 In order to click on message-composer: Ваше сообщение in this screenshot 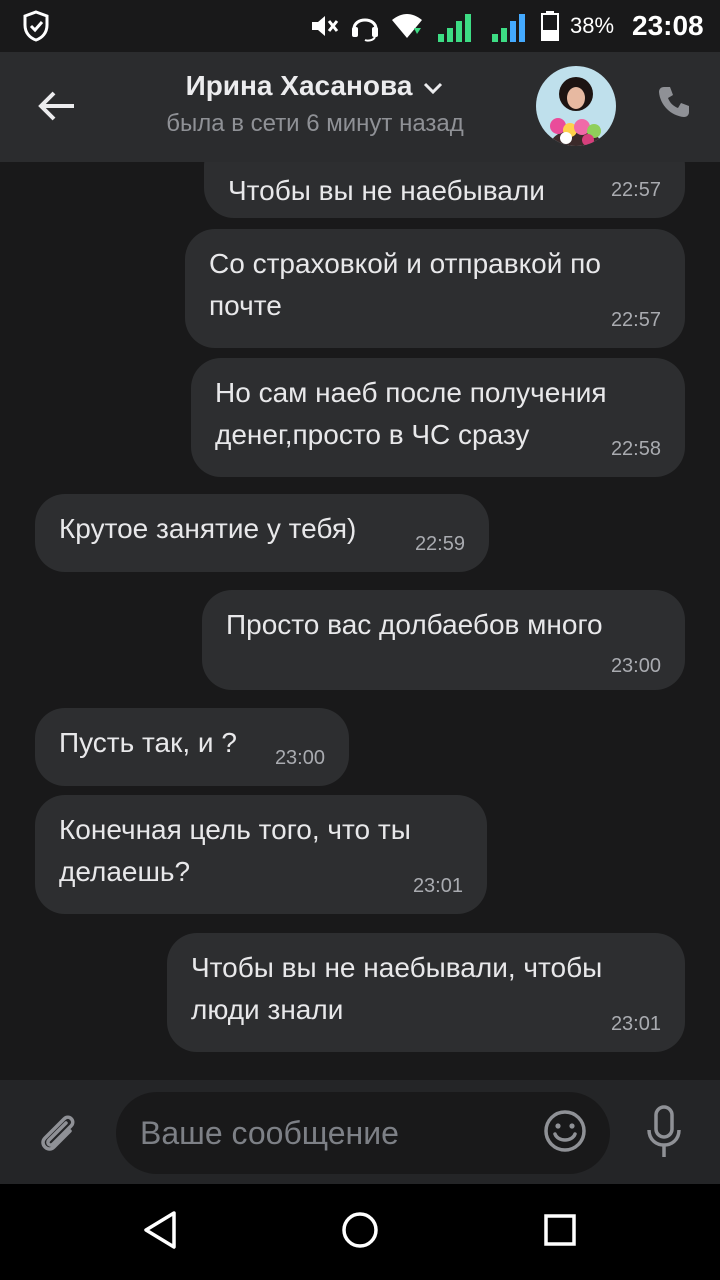, I will do `click(360, 1132)`.